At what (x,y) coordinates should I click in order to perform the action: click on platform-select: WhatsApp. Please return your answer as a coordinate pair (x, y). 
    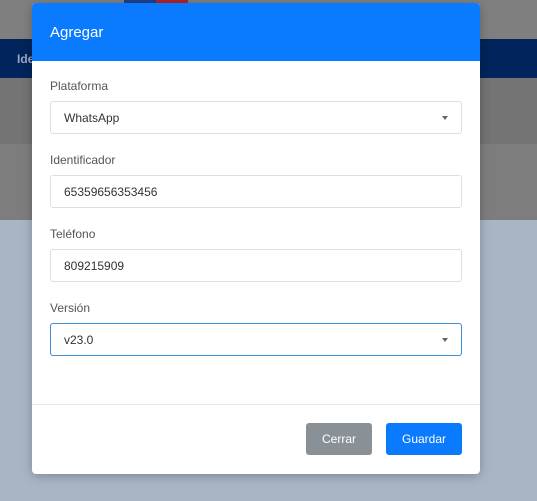
    Looking at the image, I should click on (256, 117).